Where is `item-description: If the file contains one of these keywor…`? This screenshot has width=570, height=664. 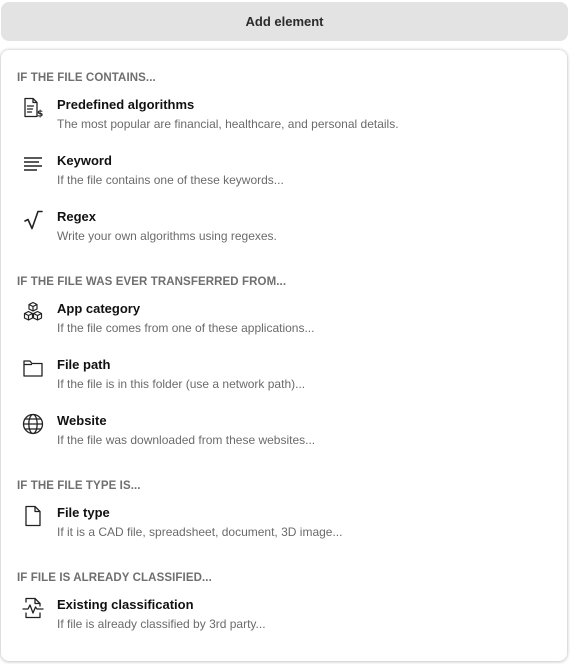 item-description: If the file contains one of these keywor… is located at coordinates (170, 180).